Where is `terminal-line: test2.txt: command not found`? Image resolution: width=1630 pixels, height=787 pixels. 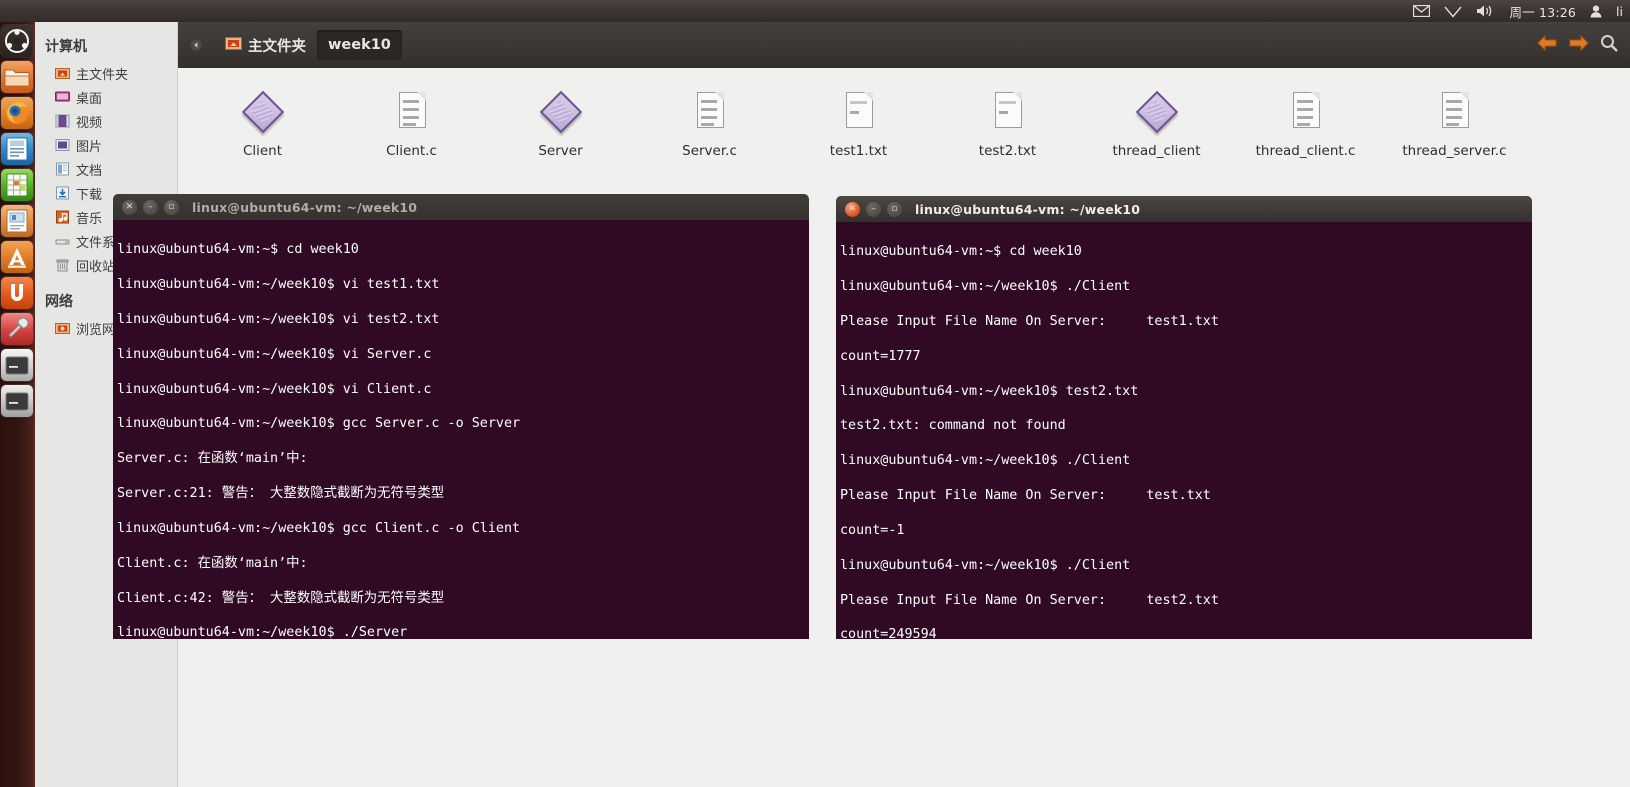 terminal-line: test2.txt: command not found is located at coordinates (953, 426).